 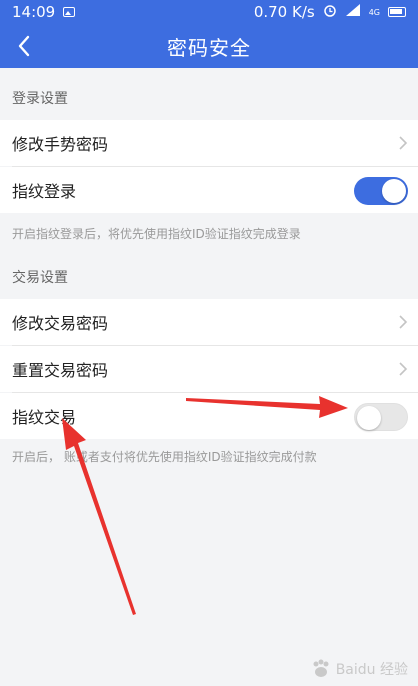 What do you see at coordinates (60, 370) in the screenshot?
I see `row-label: 重置交易密码` at bounding box center [60, 370].